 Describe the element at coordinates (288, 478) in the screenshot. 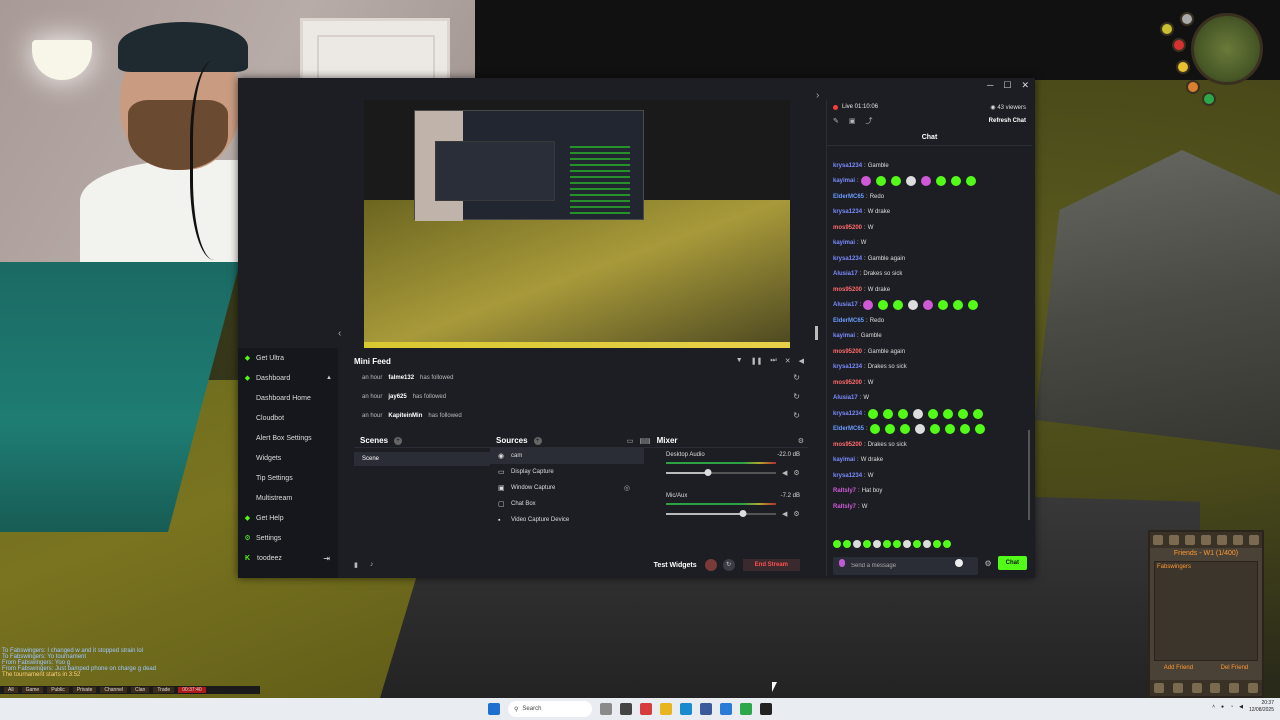

I see `sidebar-item-tip-settings: Tip Settings` at that location.